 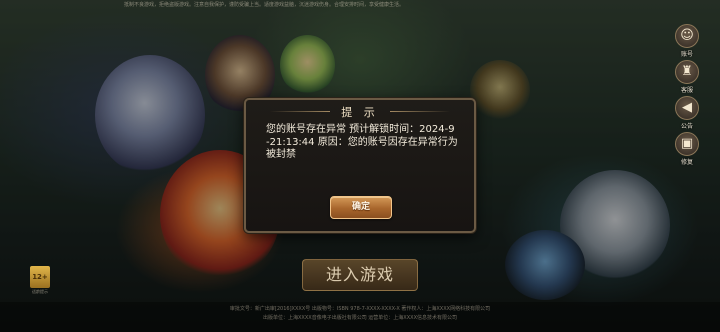 I want to click on dialog-title: 提 示, so click(x=360, y=112).